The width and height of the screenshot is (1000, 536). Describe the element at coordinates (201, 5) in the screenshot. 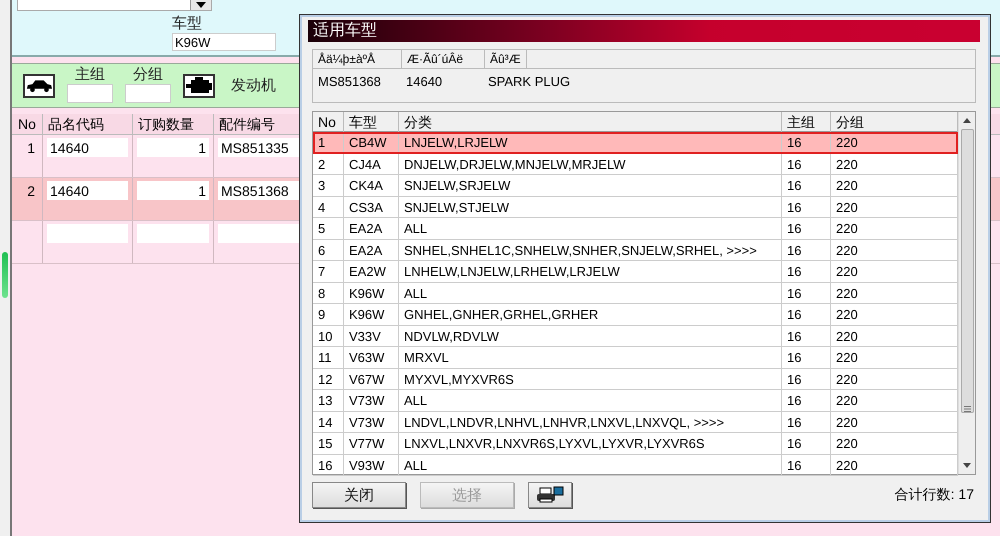

I see `dropdown-arrow-icon` at that location.